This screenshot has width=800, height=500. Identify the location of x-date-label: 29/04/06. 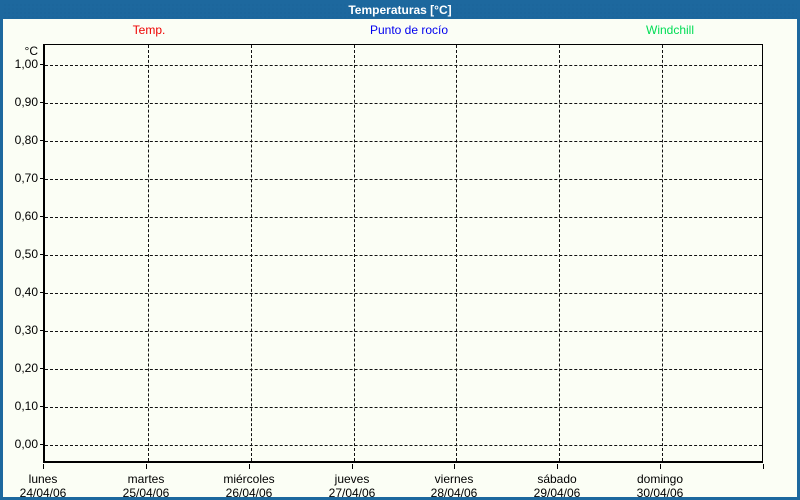
(557, 493).